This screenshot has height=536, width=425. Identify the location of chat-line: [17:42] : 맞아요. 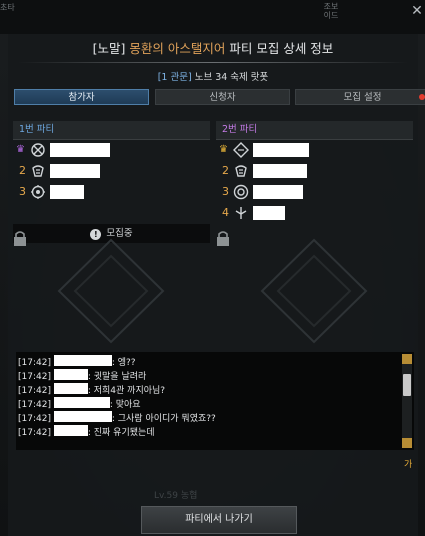
(79, 403).